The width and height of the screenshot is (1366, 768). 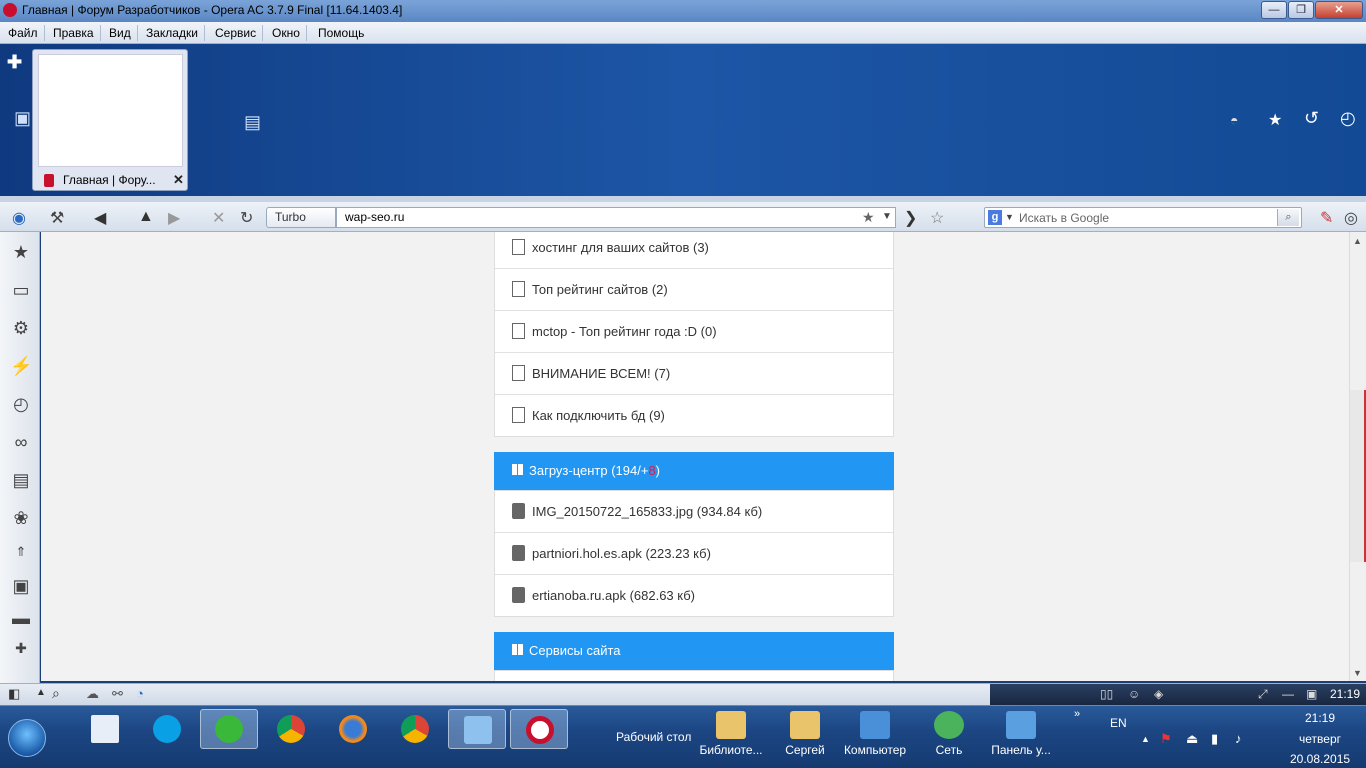 What do you see at coordinates (14, 694) in the screenshot?
I see `panel-toggle-icon: ◧` at bounding box center [14, 694].